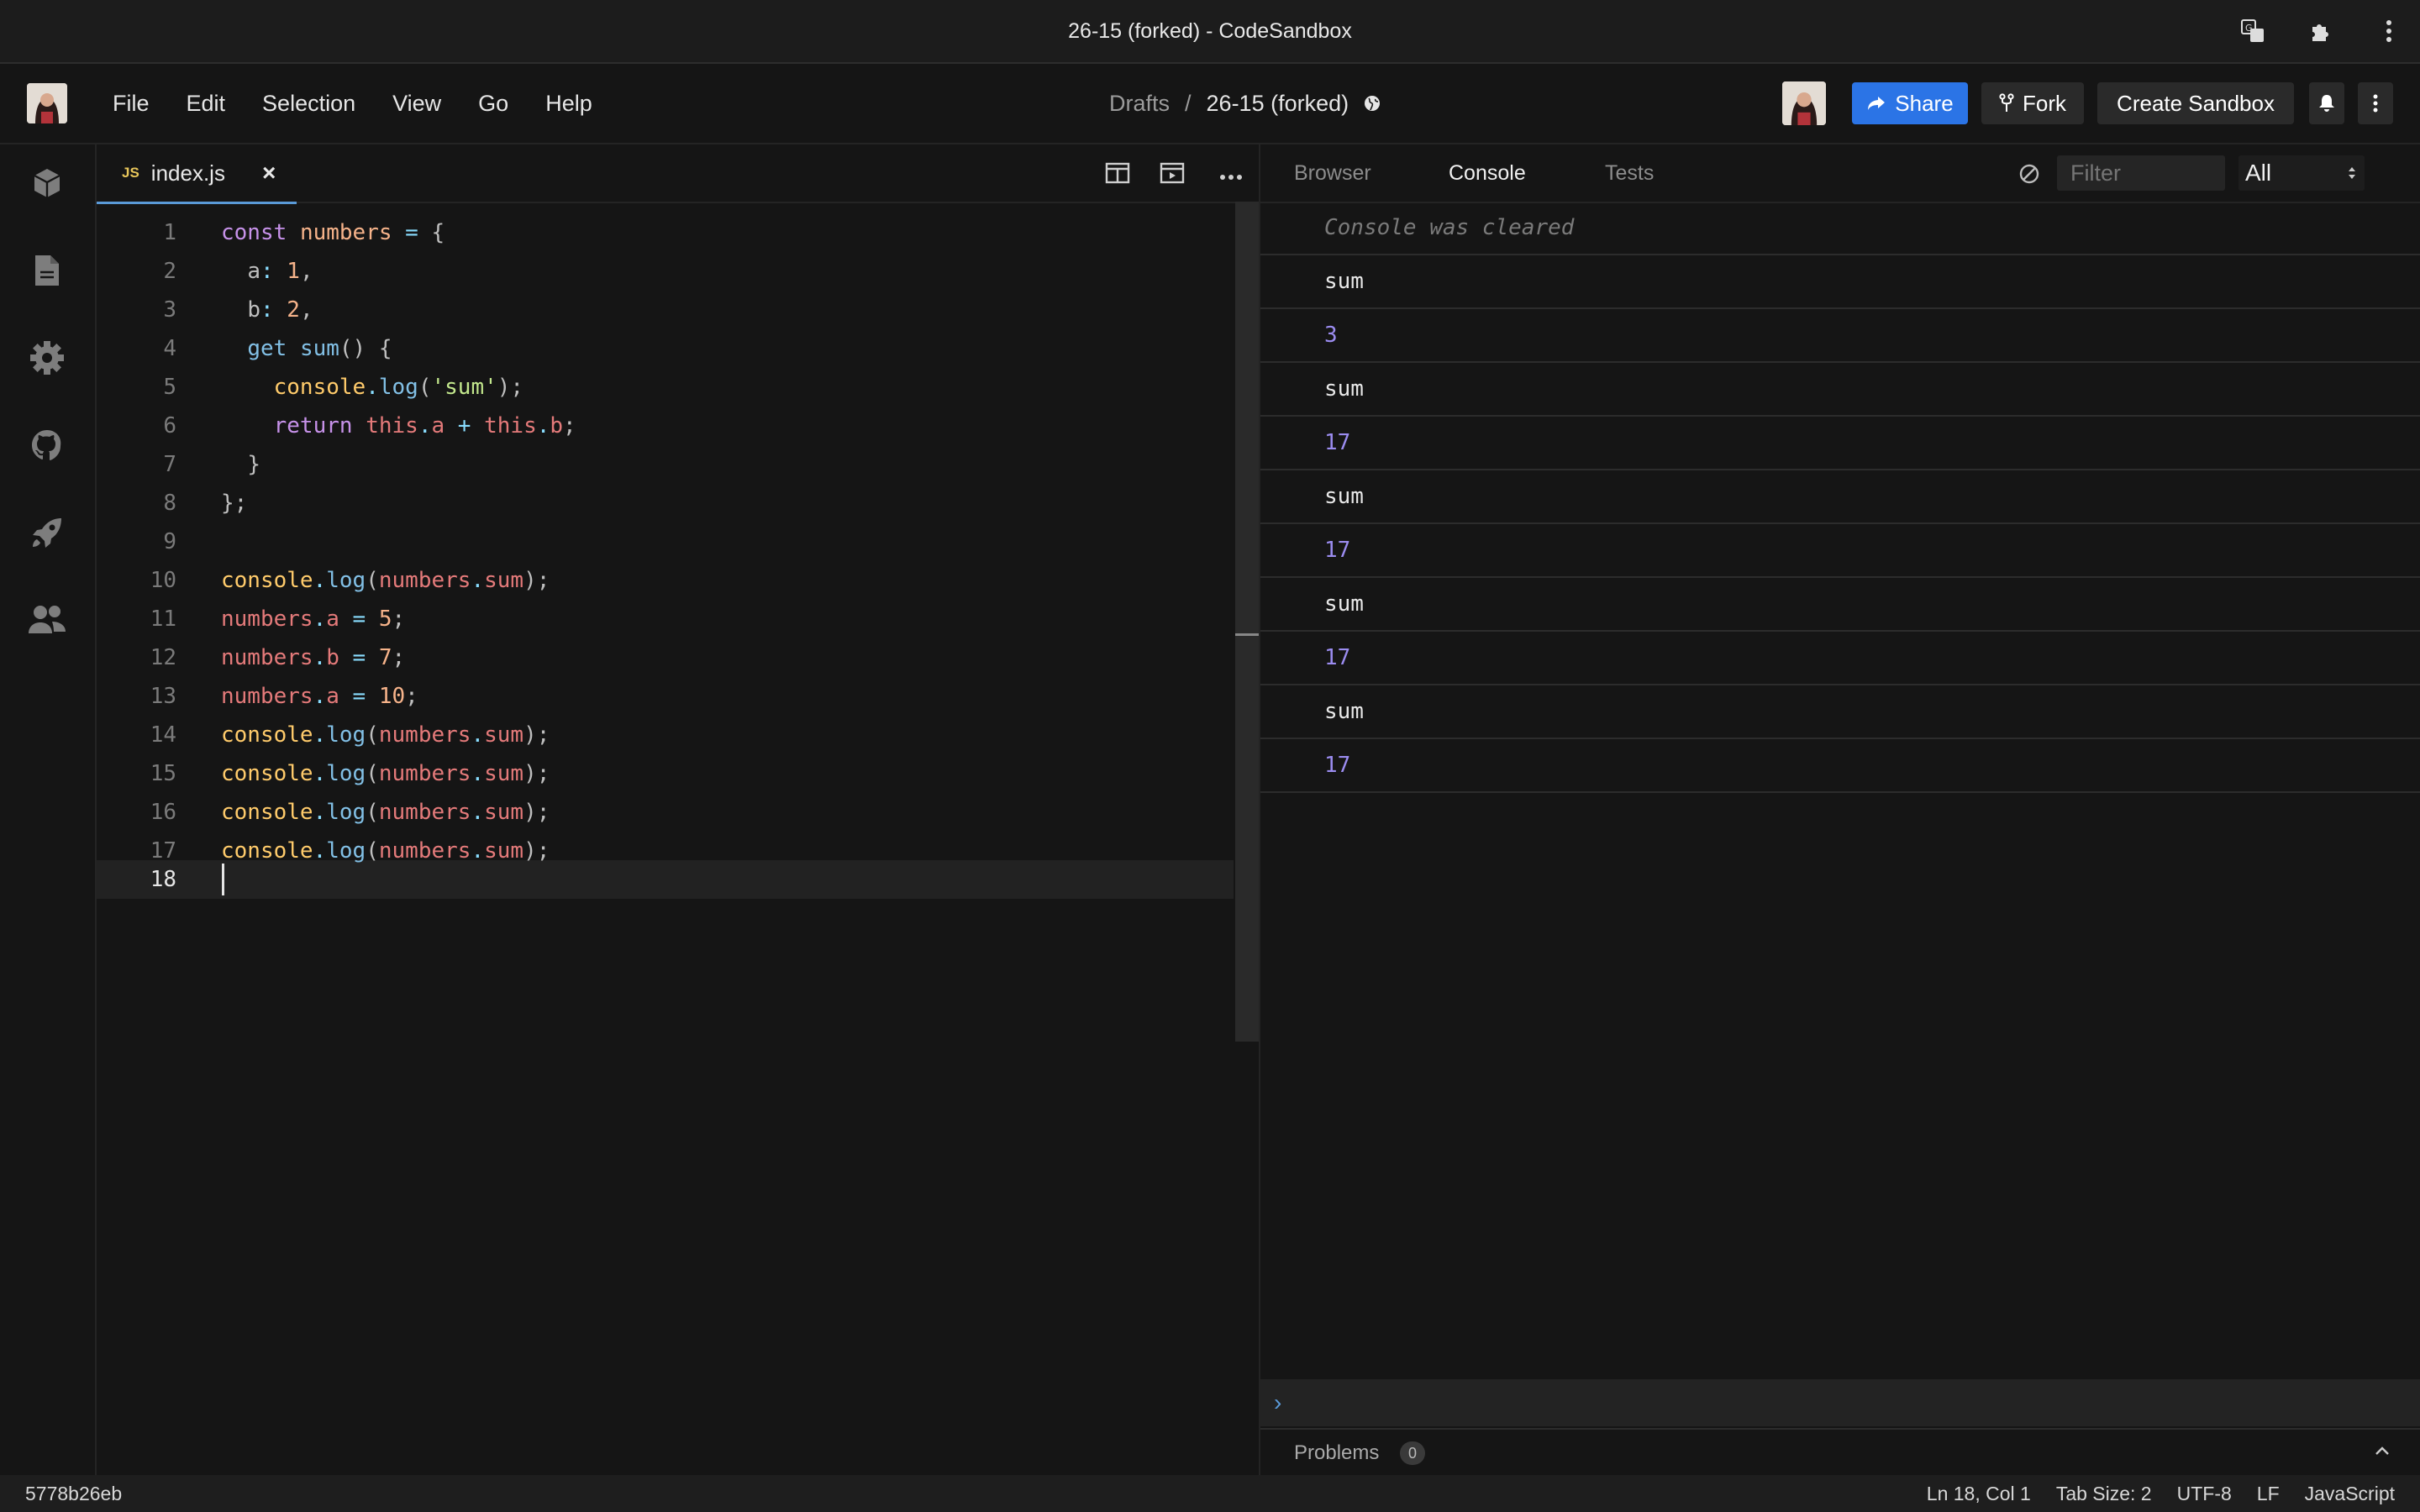  I want to click on user-avatar, so click(1804, 103).